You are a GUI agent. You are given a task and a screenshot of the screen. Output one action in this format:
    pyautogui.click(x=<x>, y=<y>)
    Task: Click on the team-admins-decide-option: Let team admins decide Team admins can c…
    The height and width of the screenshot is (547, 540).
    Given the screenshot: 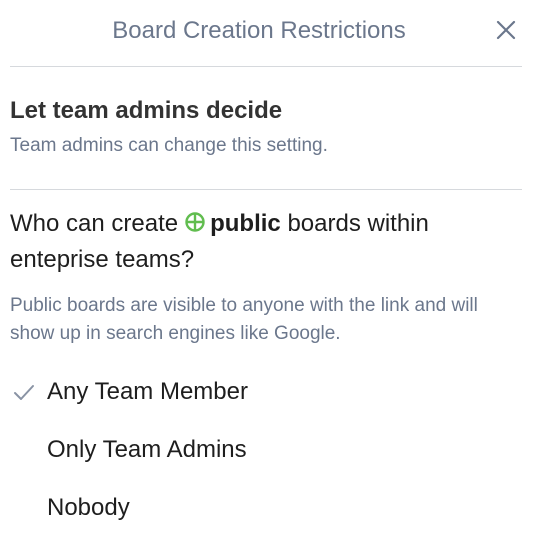 What is the action you would take?
    pyautogui.click(x=266, y=127)
    